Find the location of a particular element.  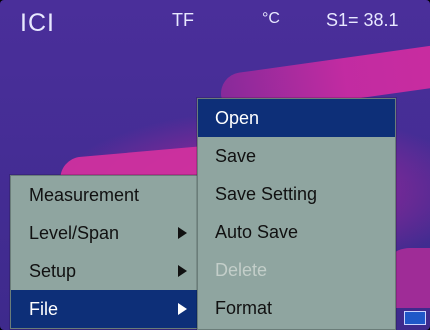

menu-item-label: Save is located at coordinates (236, 156).